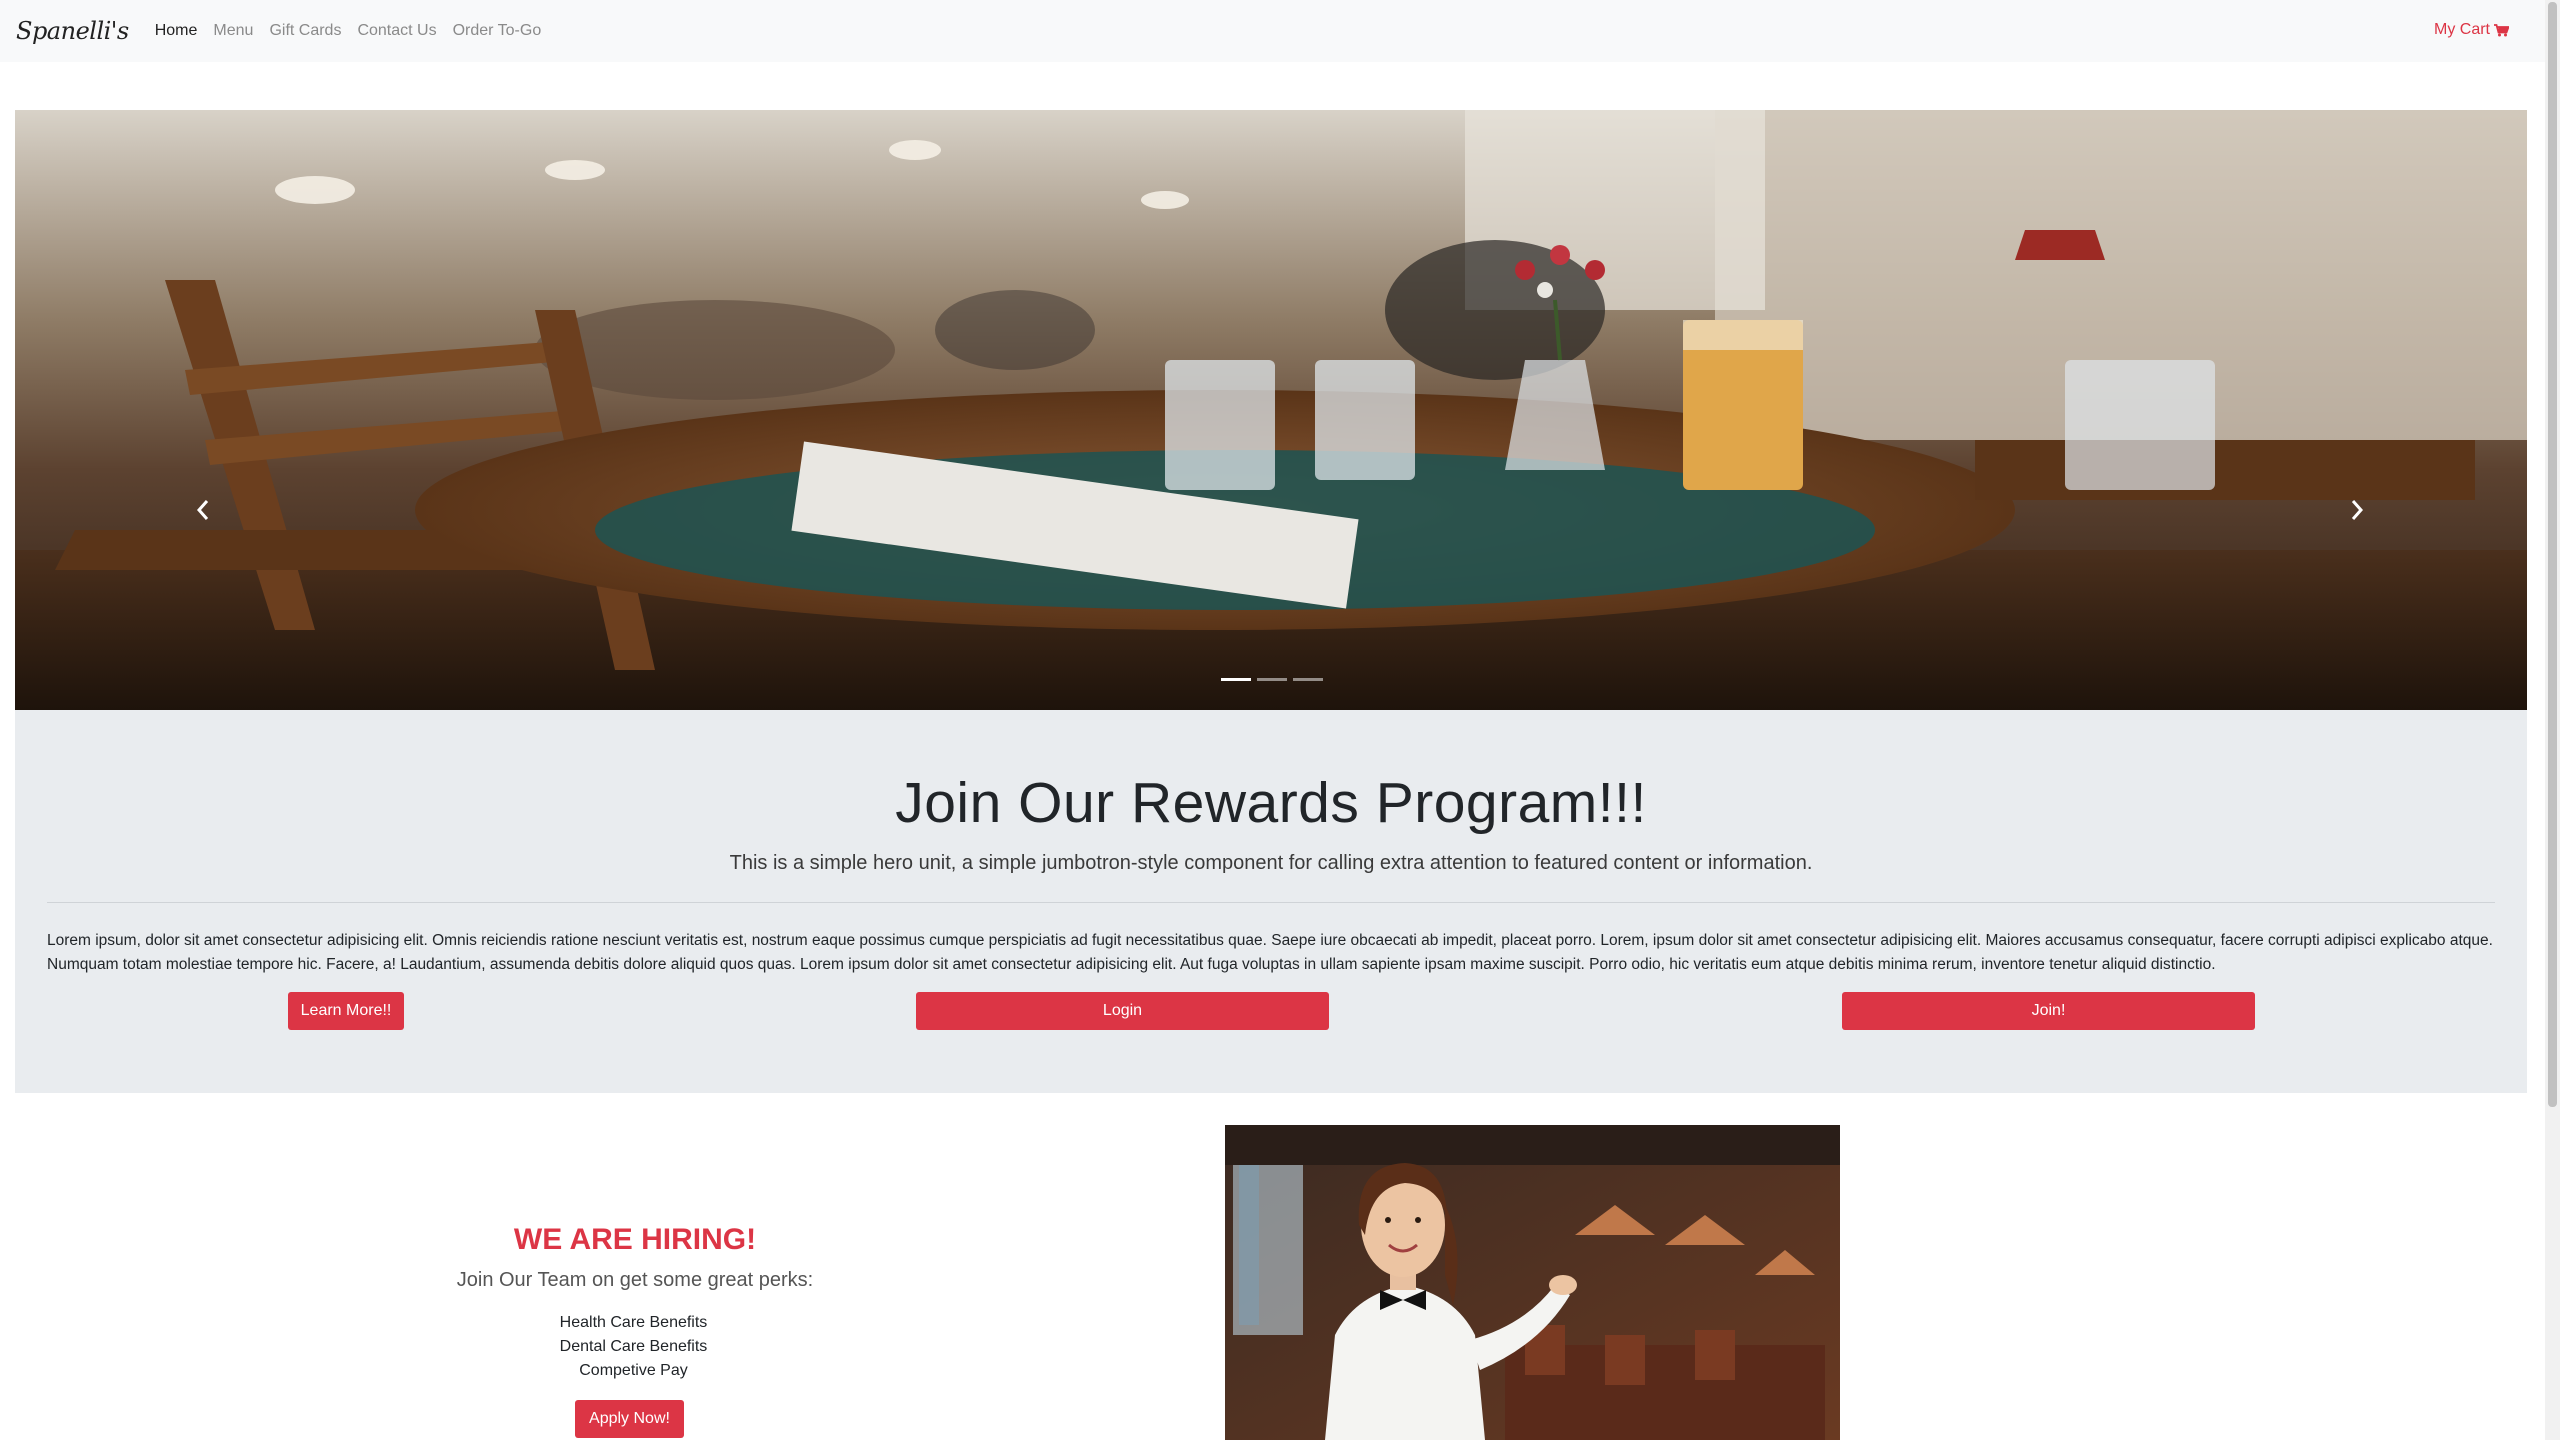 The image size is (2560, 1440). I want to click on carousel-prev-button, so click(203, 510).